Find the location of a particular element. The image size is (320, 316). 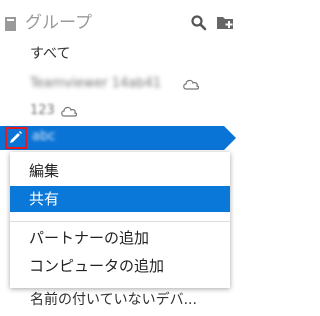

menu-divider is located at coordinates (120, 221).